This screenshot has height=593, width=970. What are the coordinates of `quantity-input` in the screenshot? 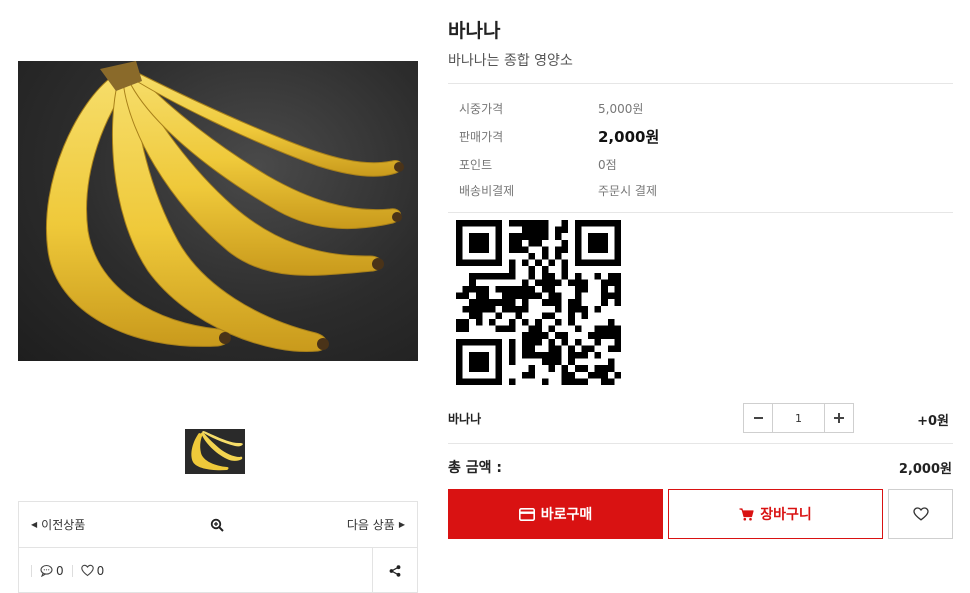 It's located at (798, 418).